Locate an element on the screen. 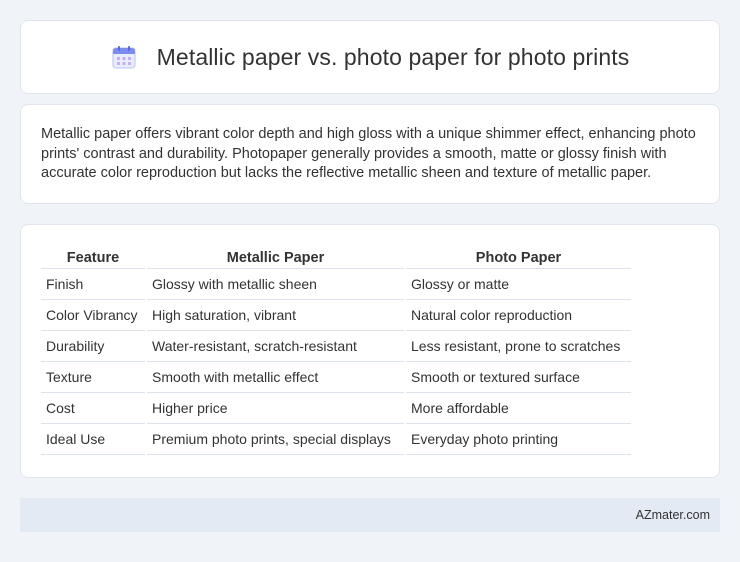  header-feature: Feature is located at coordinates (93, 257).